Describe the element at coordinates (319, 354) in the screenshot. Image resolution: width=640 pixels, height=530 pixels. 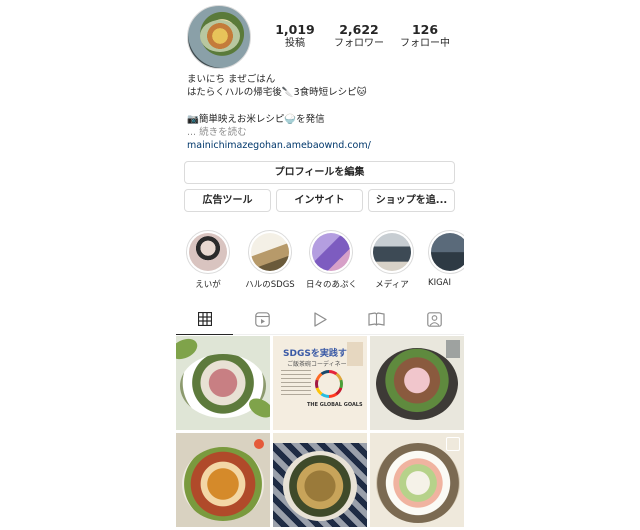
I see `post-sdgs-title: SDGSを実践する` at that location.